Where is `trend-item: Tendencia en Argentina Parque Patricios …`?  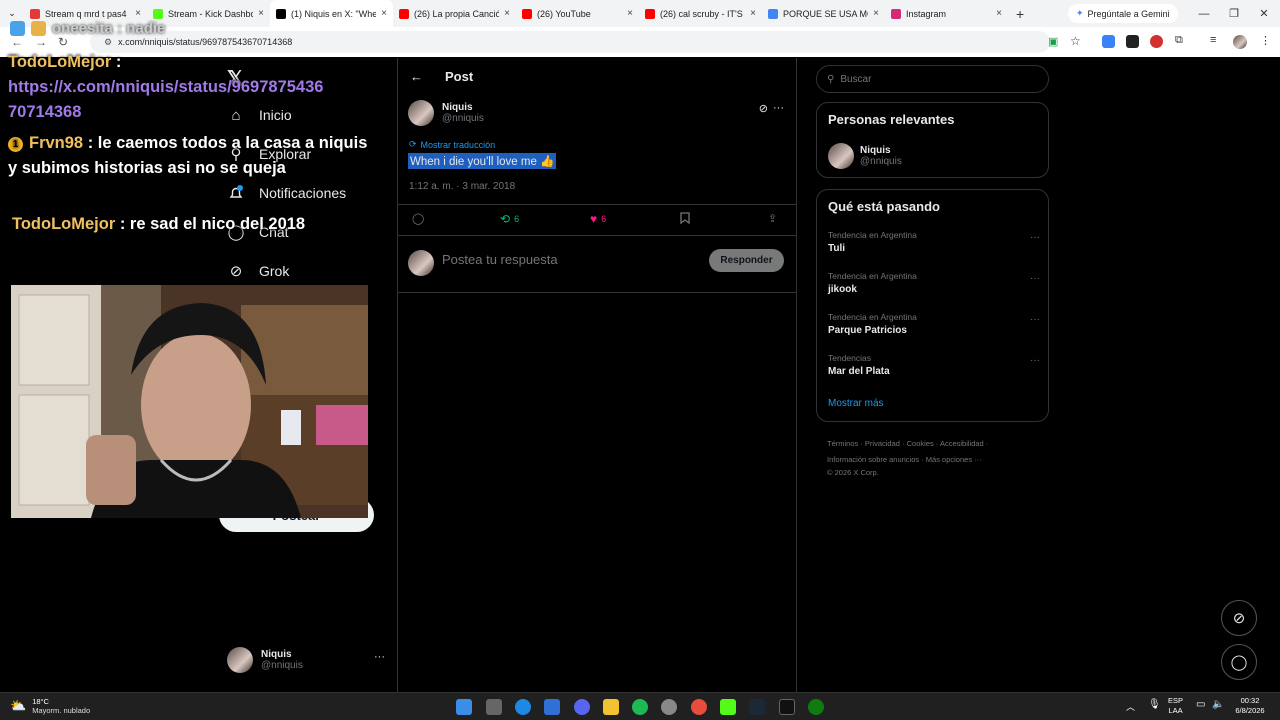
trend-item: Tendencia en Argentina Parque Patricios … is located at coordinates (934, 324).